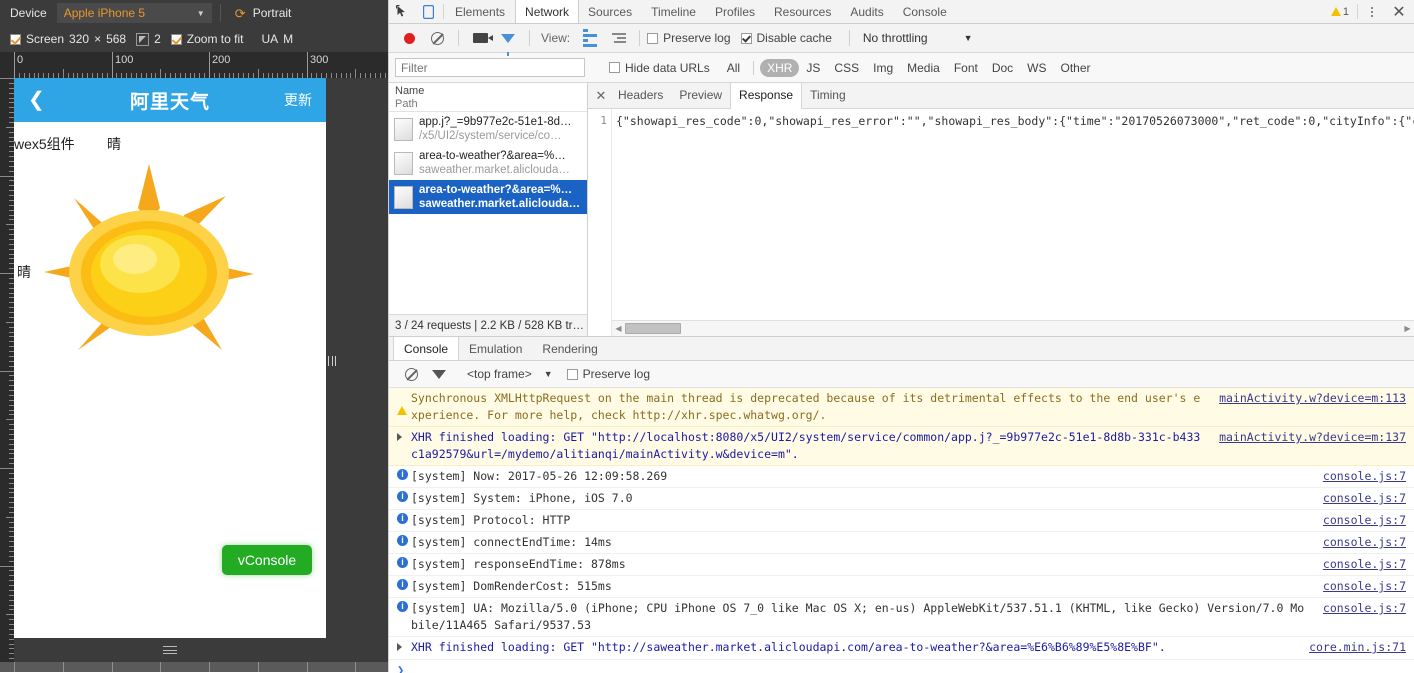  What do you see at coordinates (134, 13) in the screenshot?
I see `device-select: Apple iPhone 5 ▼` at bounding box center [134, 13].